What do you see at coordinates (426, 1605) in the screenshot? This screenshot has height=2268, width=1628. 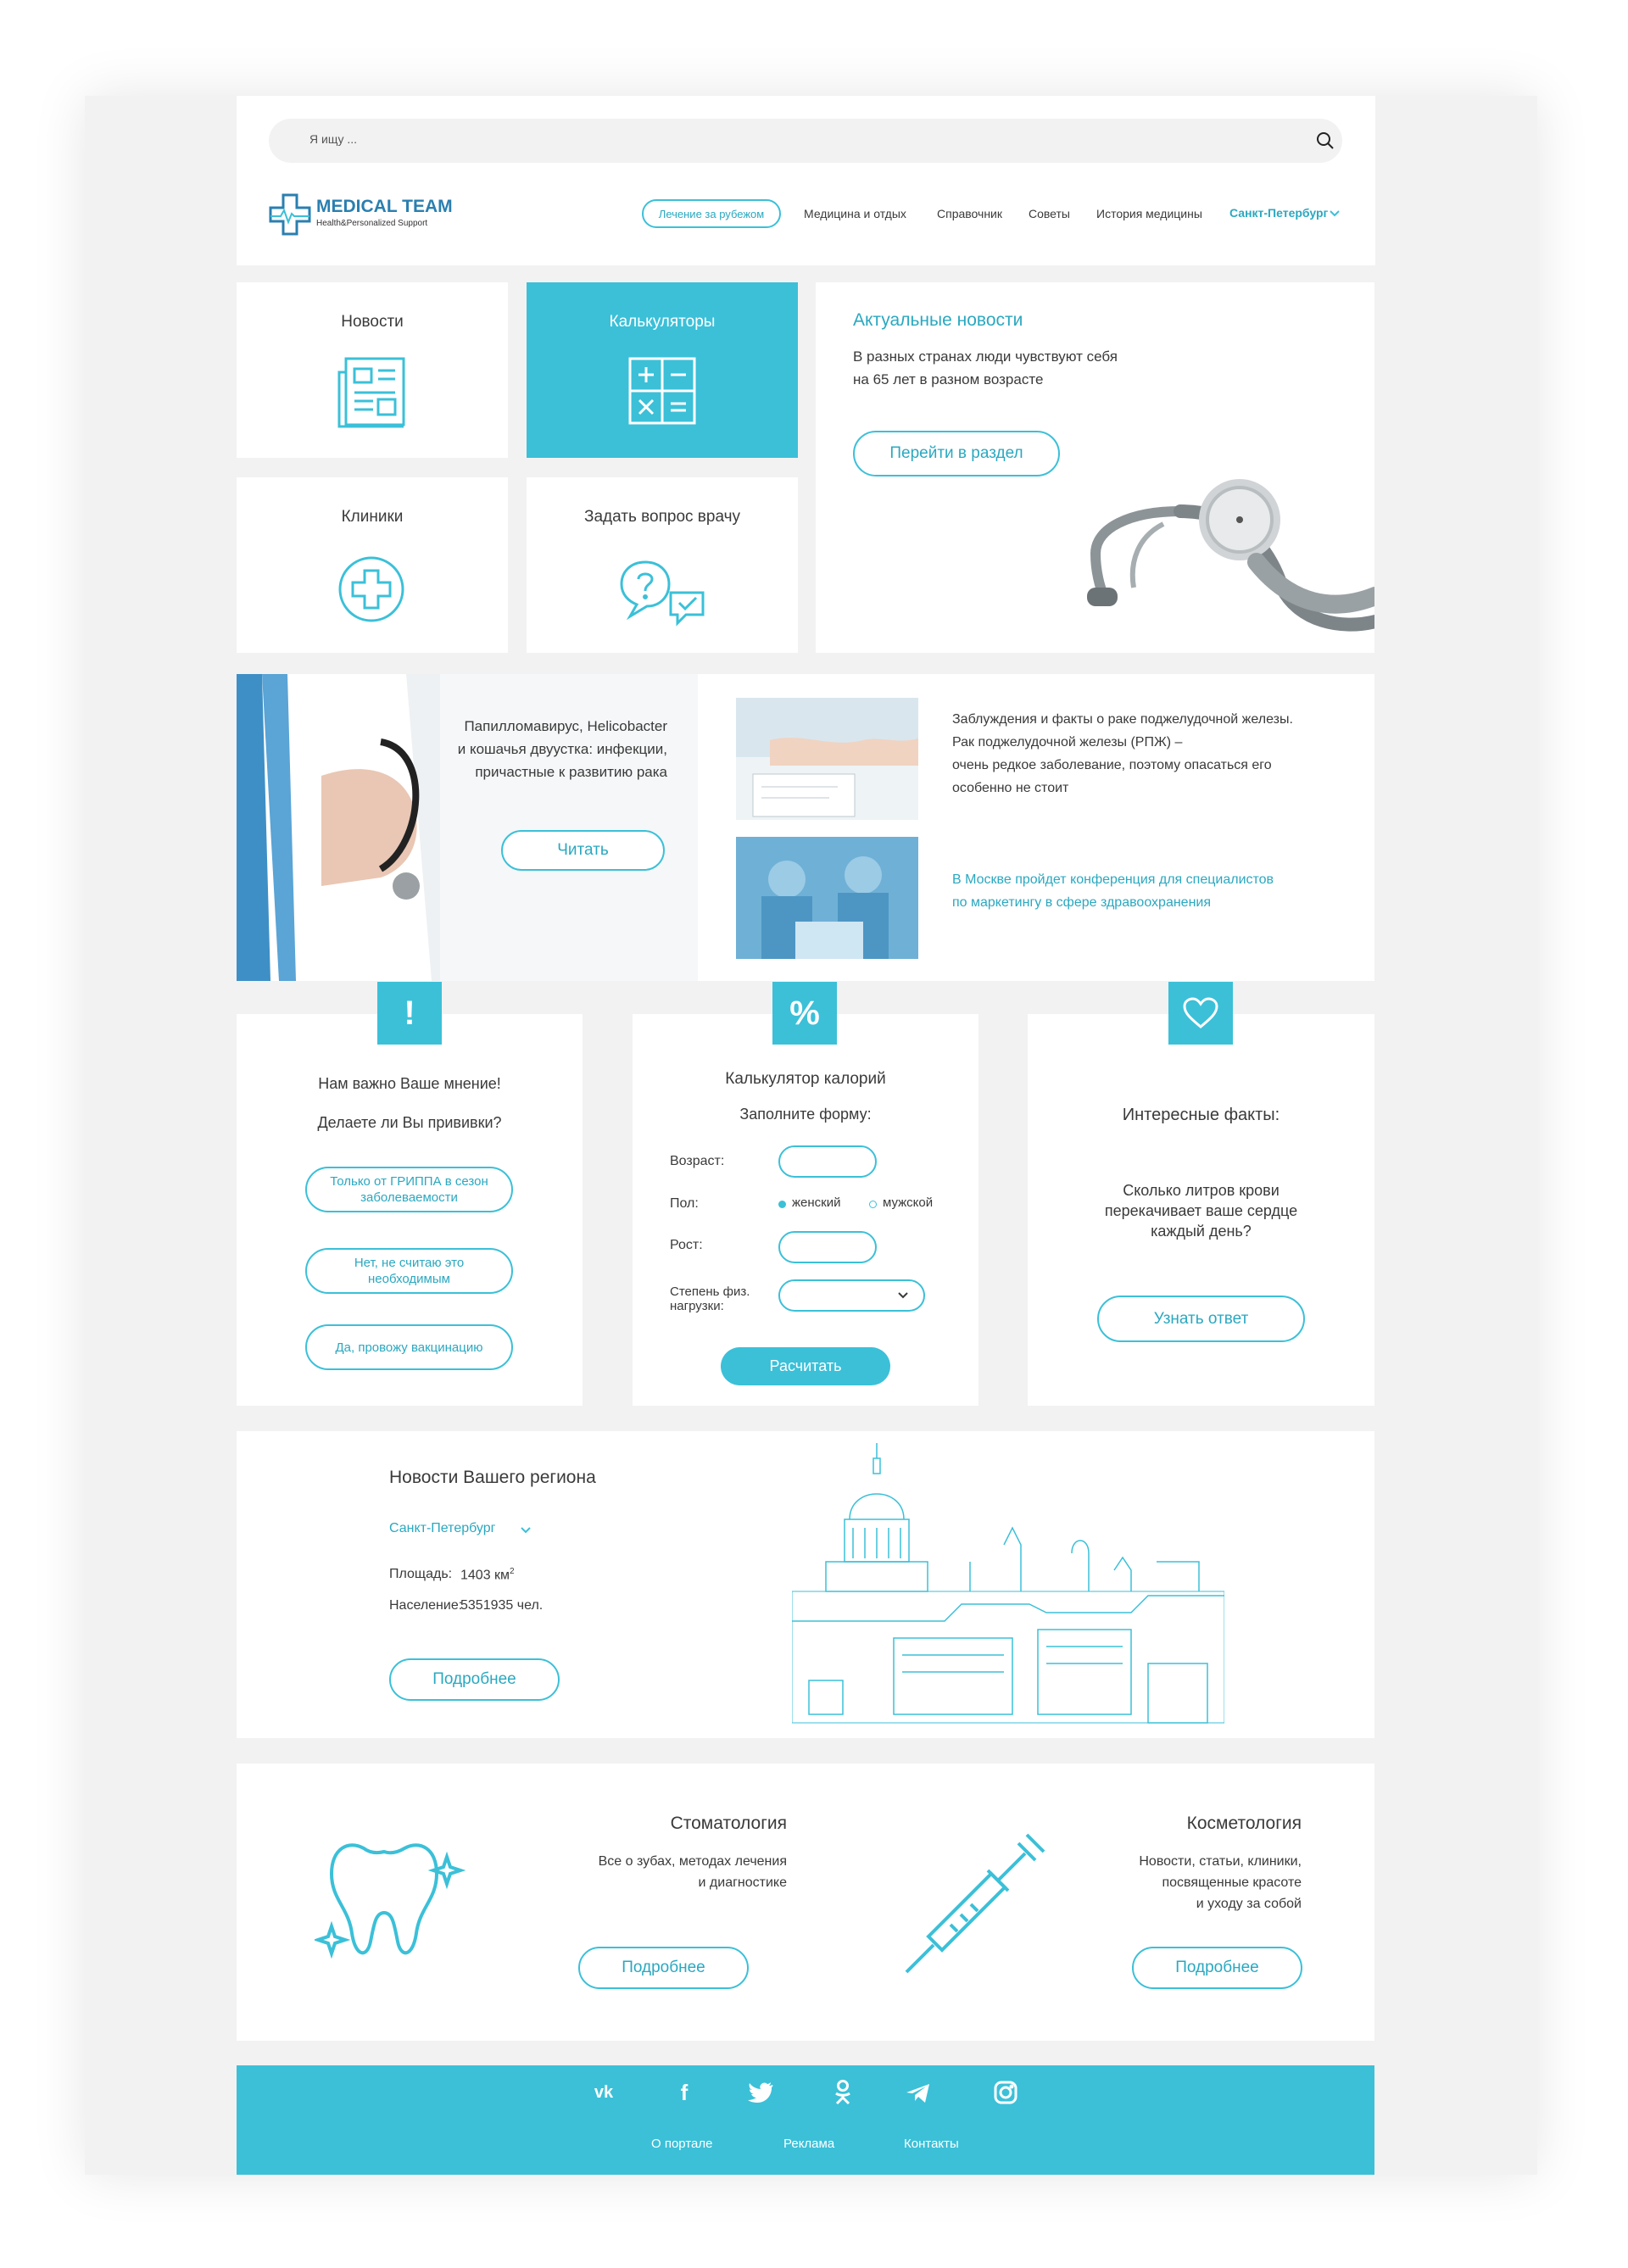 I see `population-label: Население:` at bounding box center [426, 1605].